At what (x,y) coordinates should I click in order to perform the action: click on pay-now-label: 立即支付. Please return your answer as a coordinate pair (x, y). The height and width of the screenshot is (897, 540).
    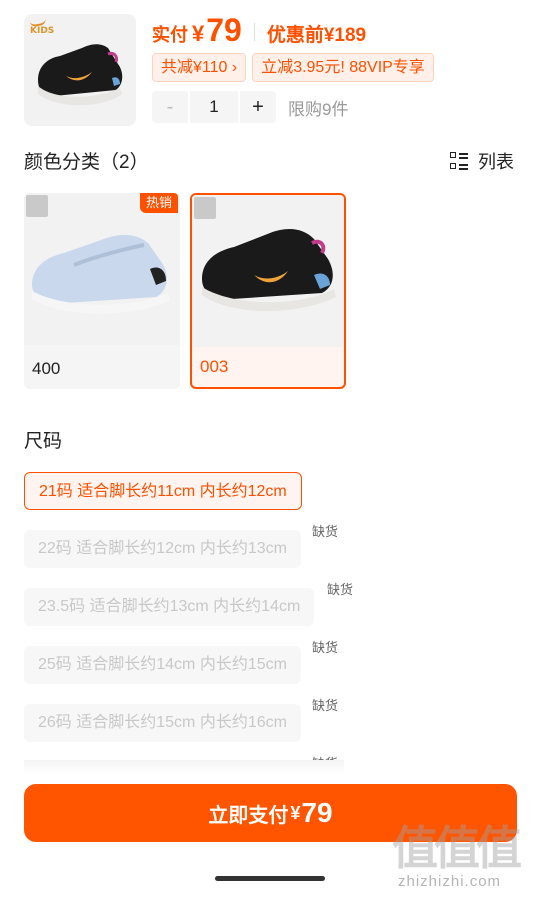
    Looking at the image, I should click on (248, 815).